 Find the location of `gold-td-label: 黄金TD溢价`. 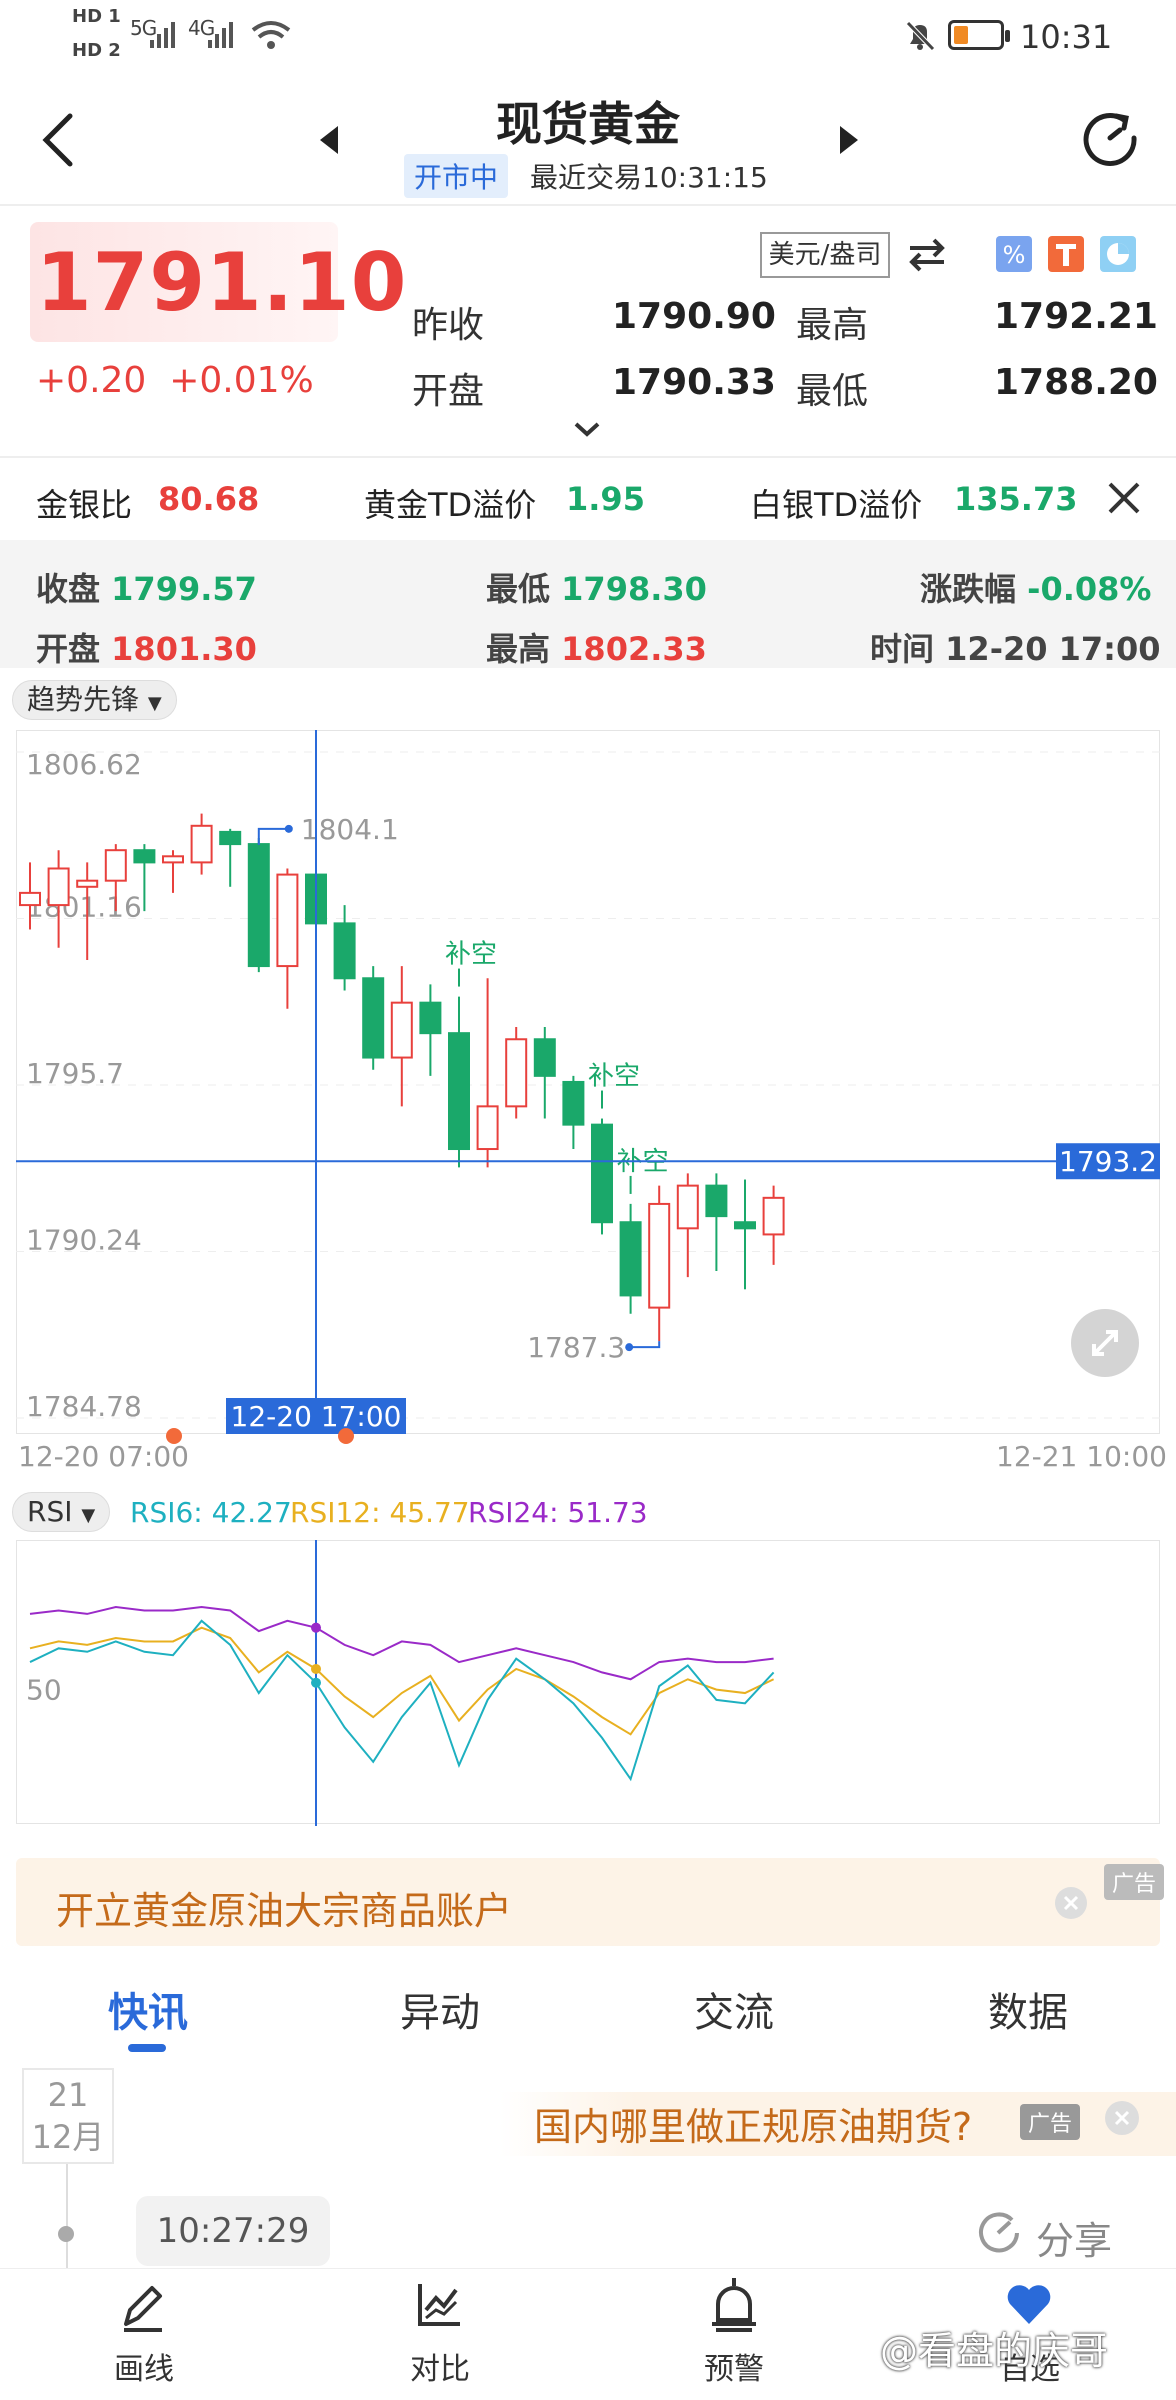

gold-td-label: 黄金TD溢价 is located at coordinates (450, 505).